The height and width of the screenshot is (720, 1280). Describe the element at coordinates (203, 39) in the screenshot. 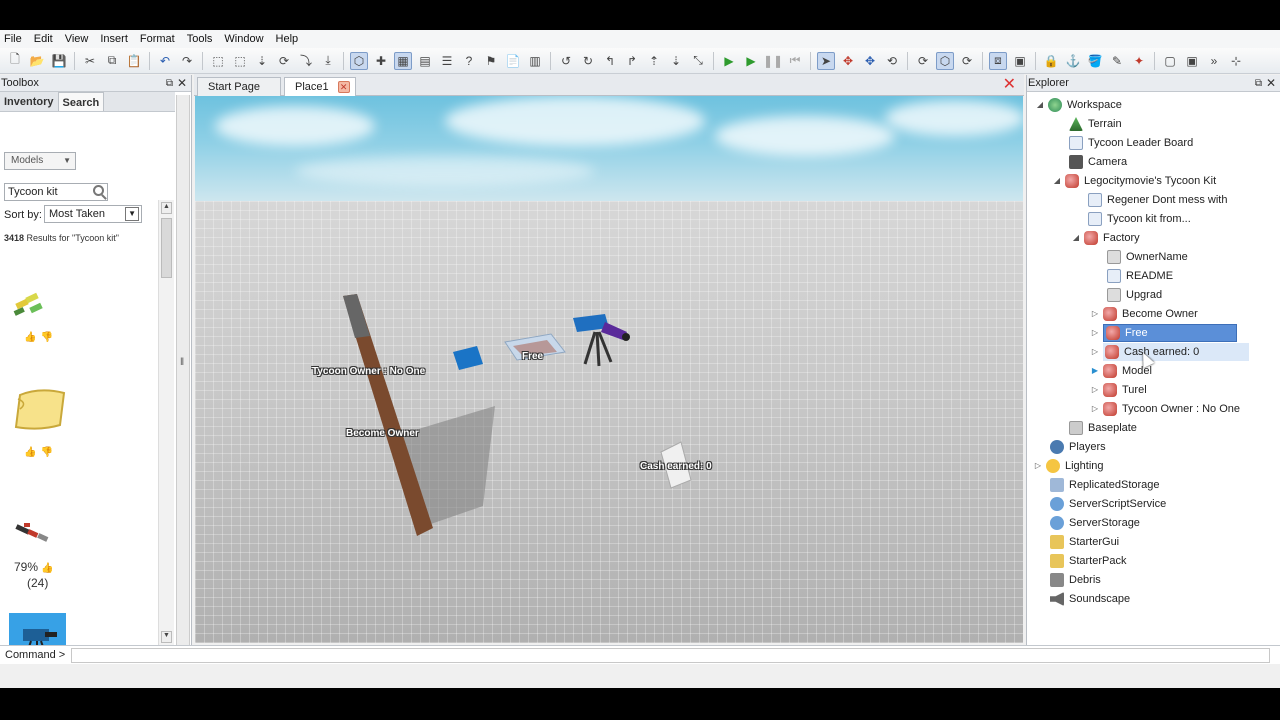

I see `menu-tools: Tools` at that location.